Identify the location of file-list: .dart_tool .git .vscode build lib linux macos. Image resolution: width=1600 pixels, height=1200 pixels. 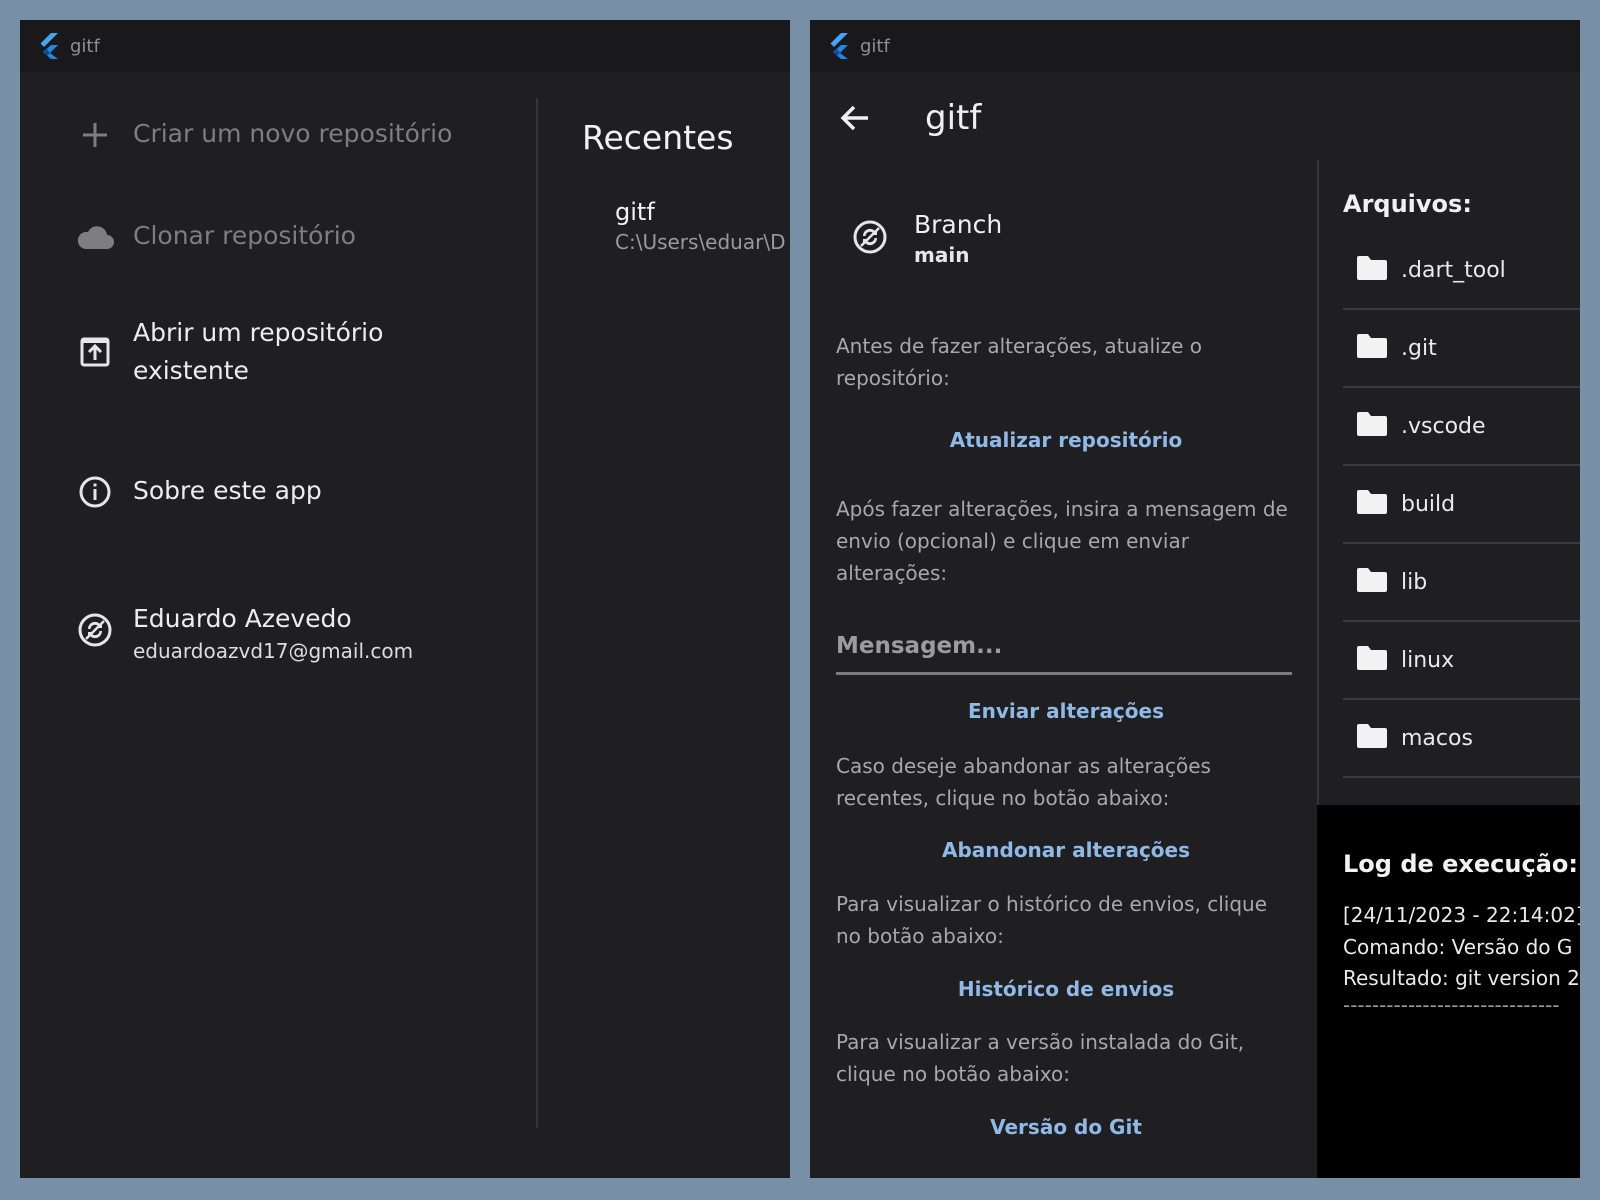
(1461, 505).